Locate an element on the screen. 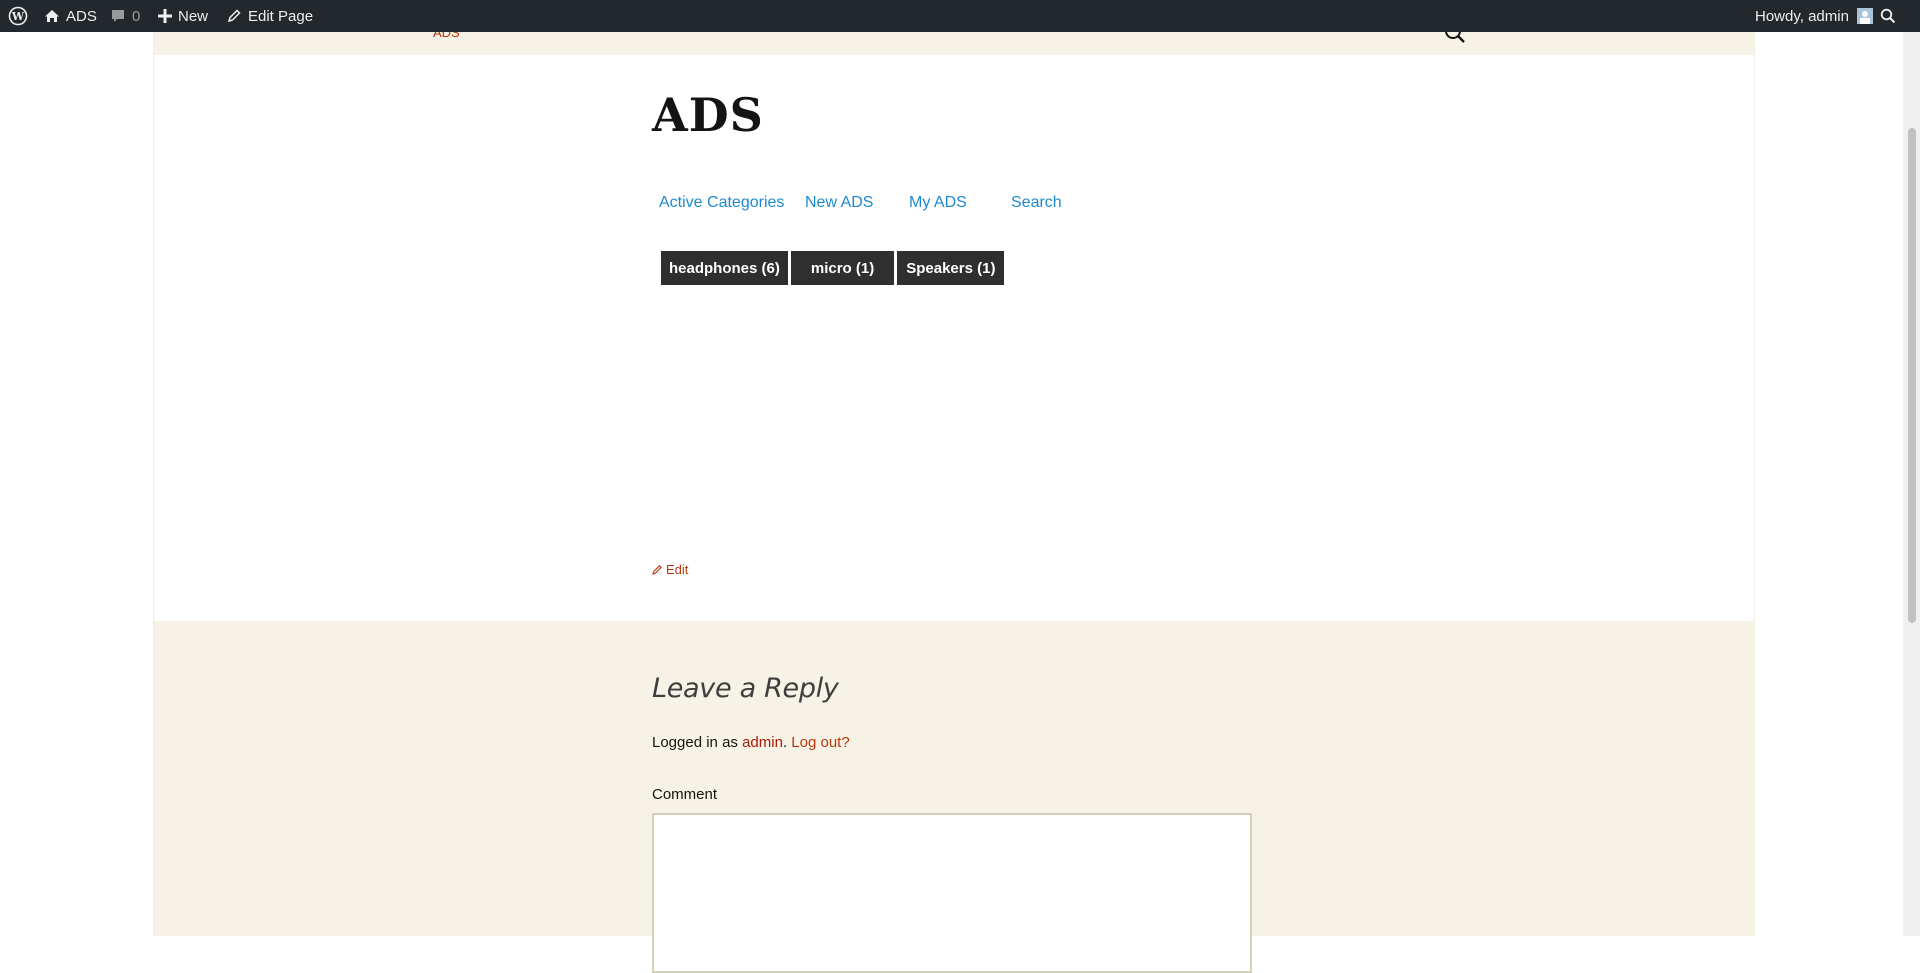 The height and width of the screenshot is (973, 1920). category-micro: micro (1) is located at coordinates (842, 268).